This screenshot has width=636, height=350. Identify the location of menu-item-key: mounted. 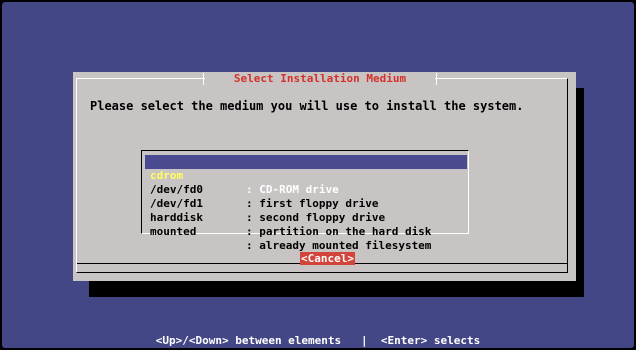
(173, 231).